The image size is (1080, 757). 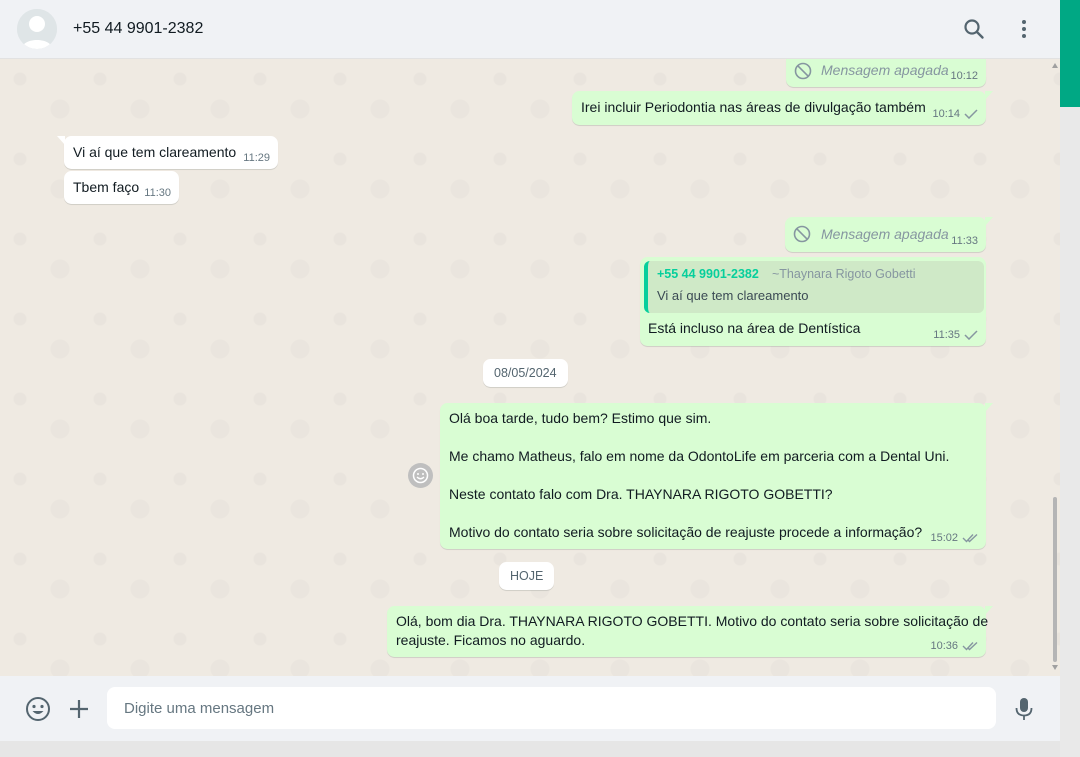 I want to click on message-meta: 10:36, so click(x=954, y=646).